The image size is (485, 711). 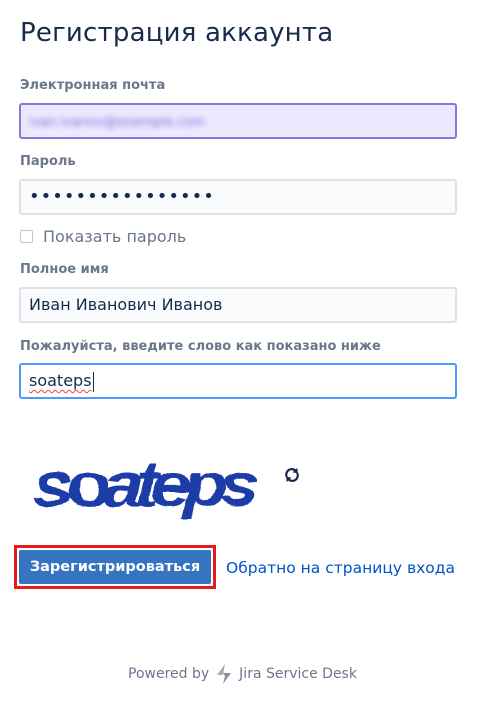 I want to click on powered-by-text: Powered by, so click(x=169, y=674).